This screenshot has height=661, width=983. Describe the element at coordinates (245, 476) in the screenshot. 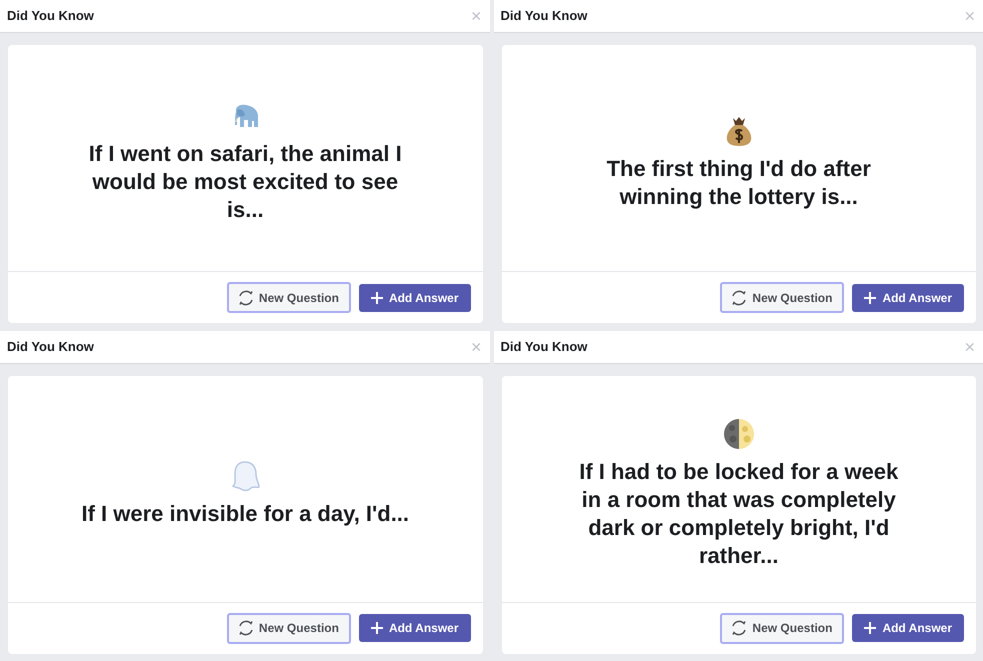

I see `ghost-icon` at that location.